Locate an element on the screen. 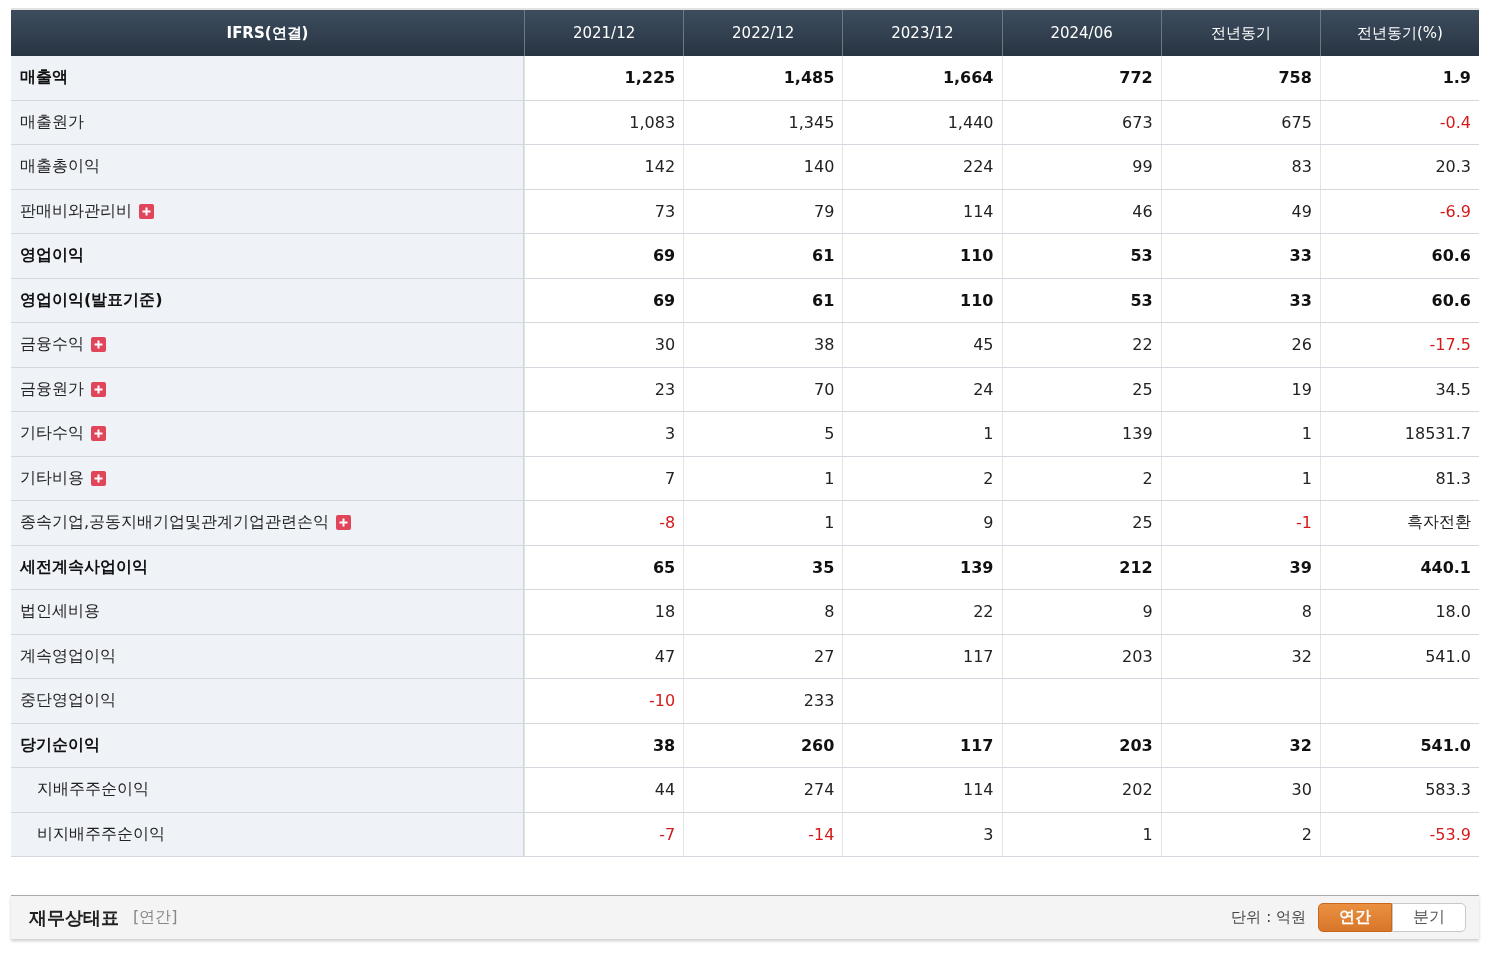  row-label: 매출총이익 is located at coordinates (60, 167).